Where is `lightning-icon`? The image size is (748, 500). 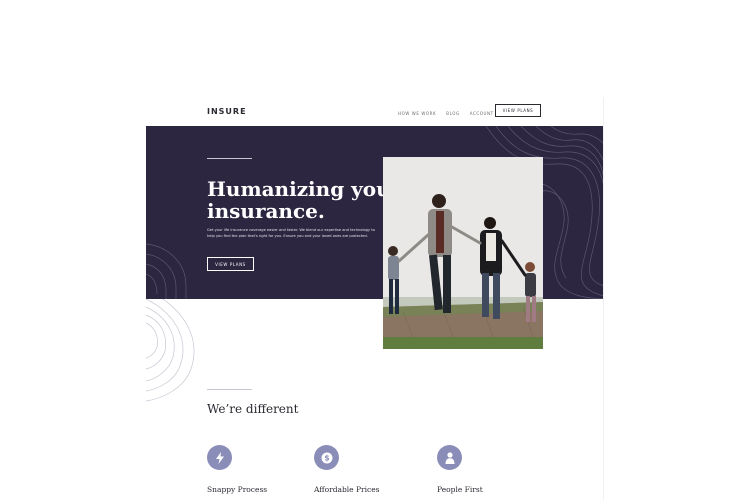 lightning-icon is located at coordinates (219, 457).